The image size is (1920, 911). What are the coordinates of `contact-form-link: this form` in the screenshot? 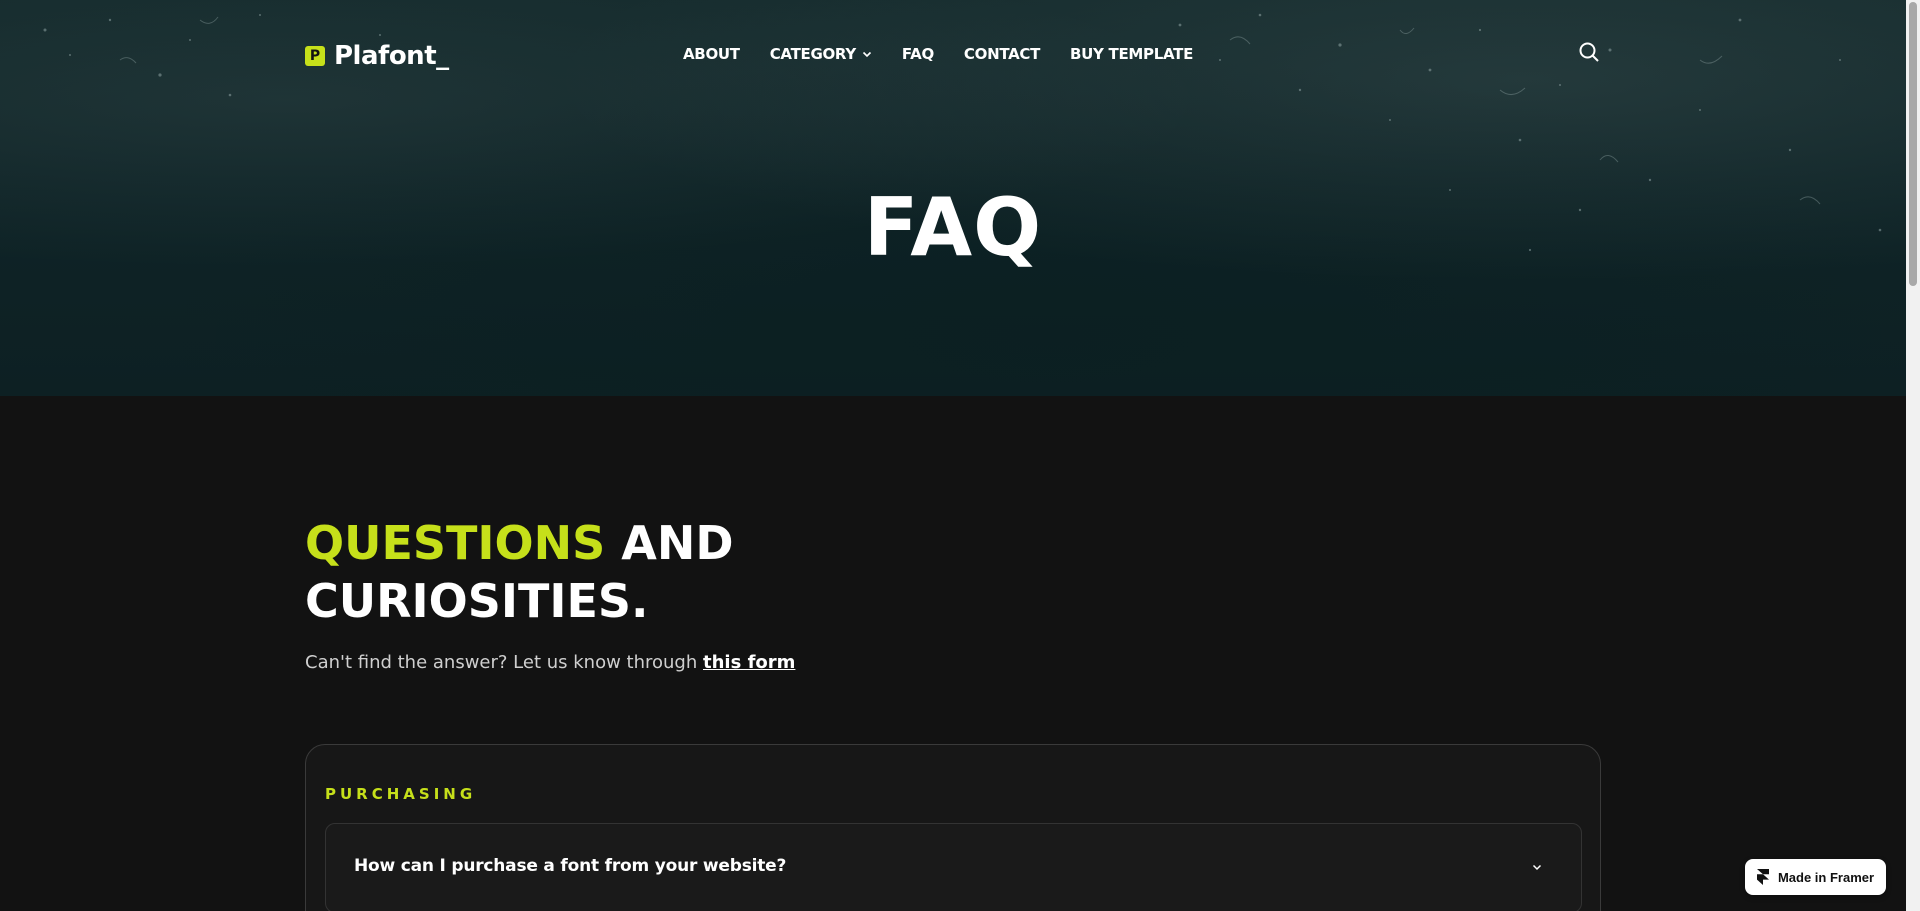 It's located at (749, 662).